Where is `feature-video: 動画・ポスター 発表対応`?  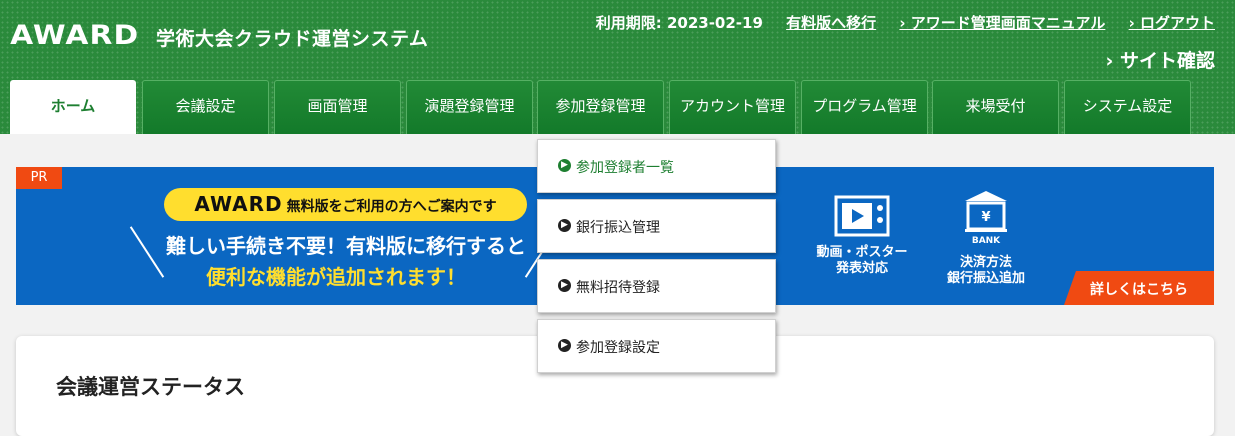 feature-video: 動画・ポスター 発表対応 is located at coordinates (862, 236).